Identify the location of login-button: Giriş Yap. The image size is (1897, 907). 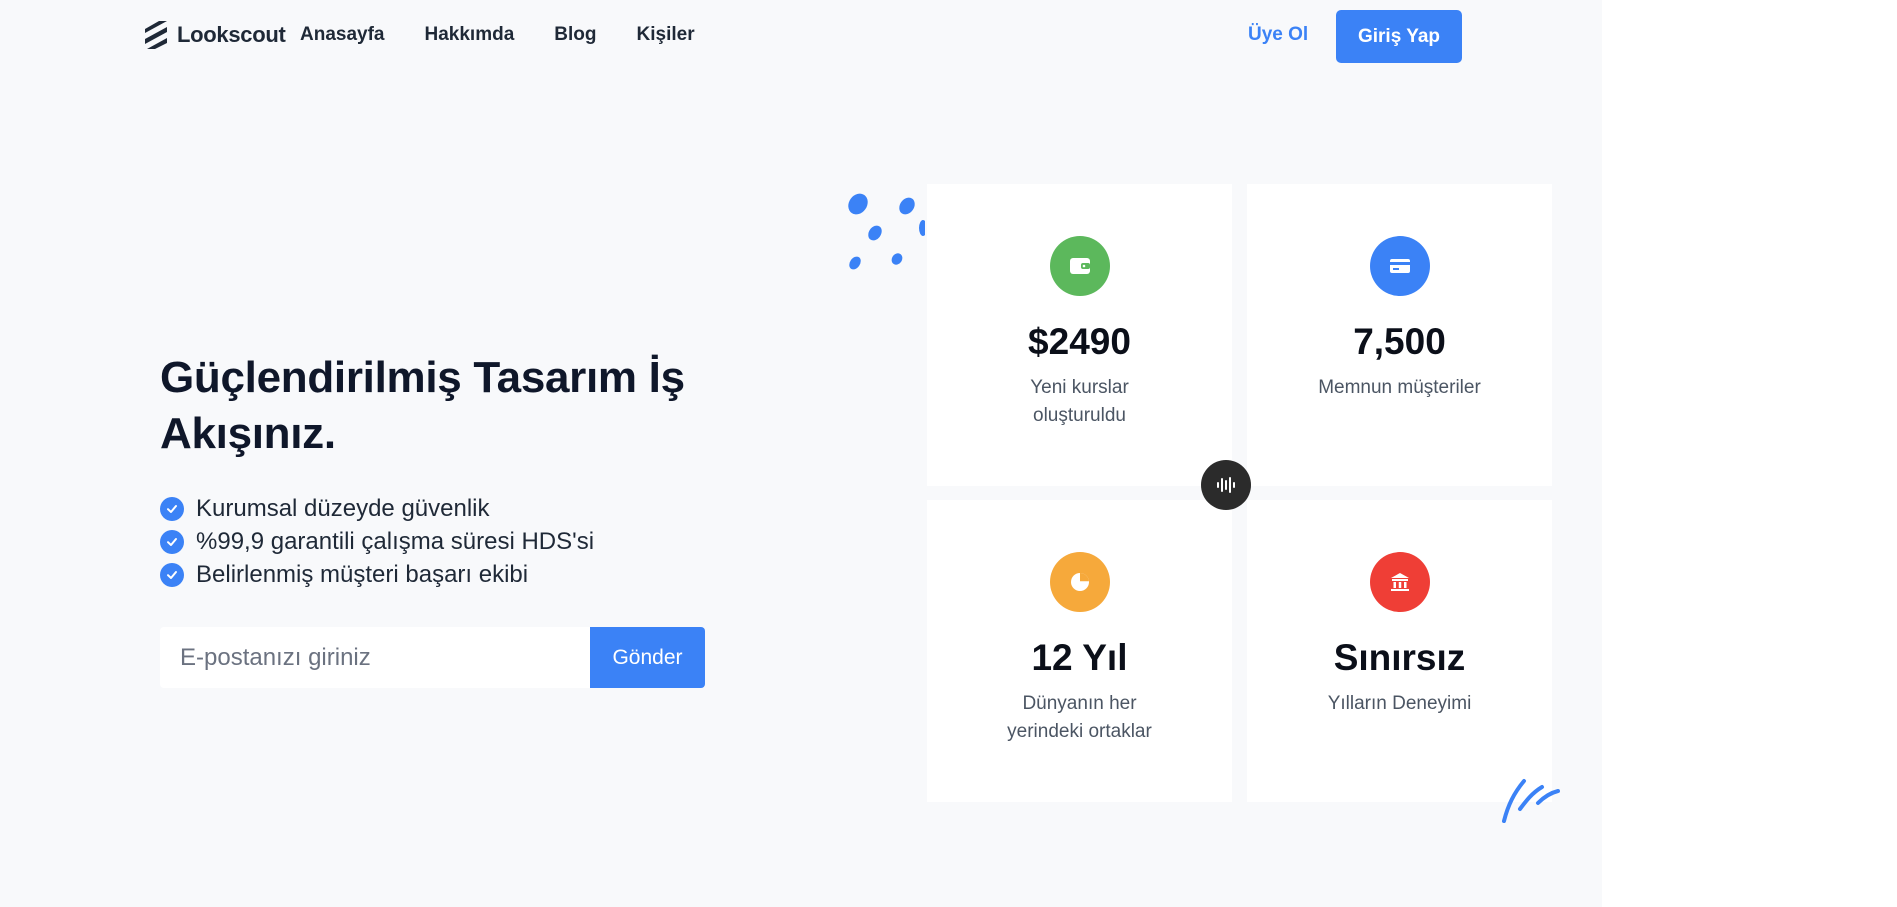
(1399, 36).